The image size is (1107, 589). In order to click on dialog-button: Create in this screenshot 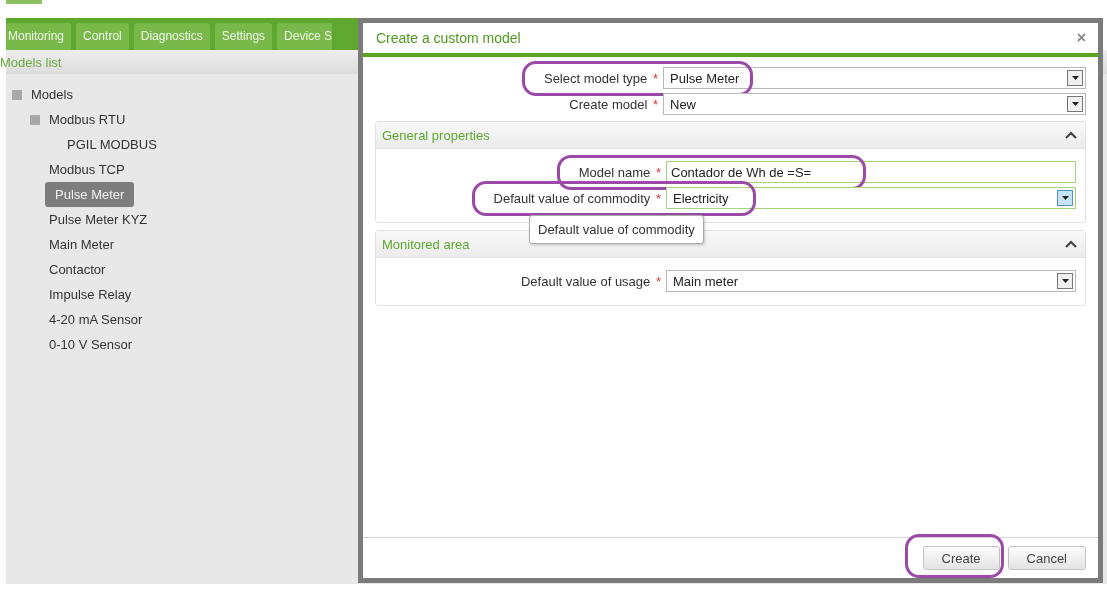, I will do `click(961, 558)`.